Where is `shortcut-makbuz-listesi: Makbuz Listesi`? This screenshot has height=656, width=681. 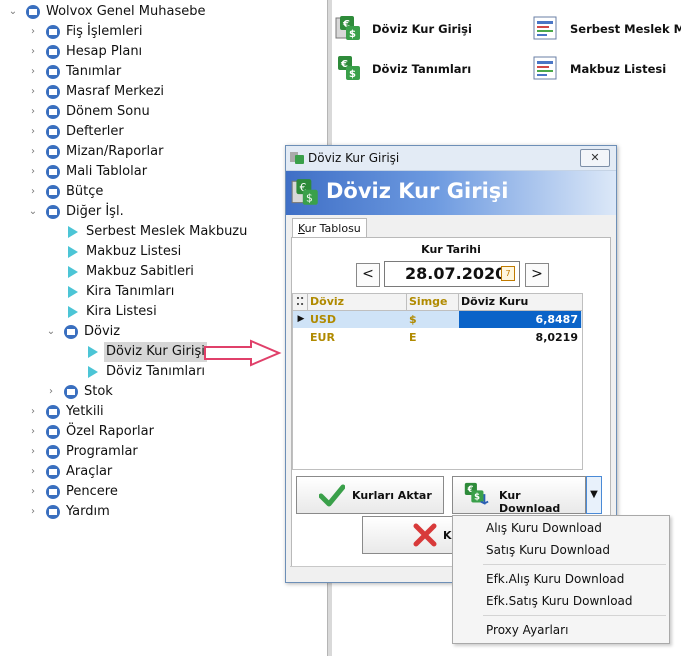 shortcut-makbuz-listesi: Makbuz Listesi is located at coordinates (606, 67).